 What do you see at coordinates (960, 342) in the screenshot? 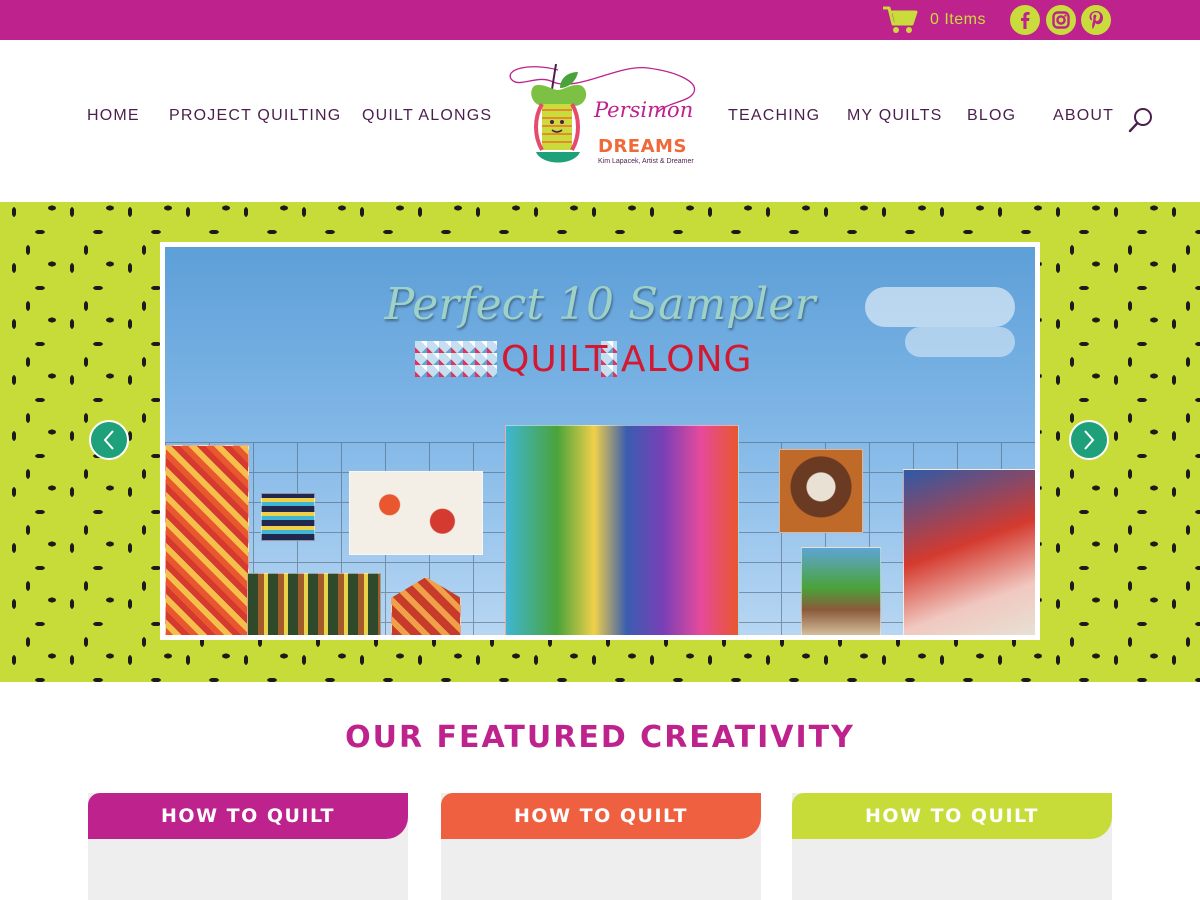
I see `cloud-shape` at bounding box center [960, 342].